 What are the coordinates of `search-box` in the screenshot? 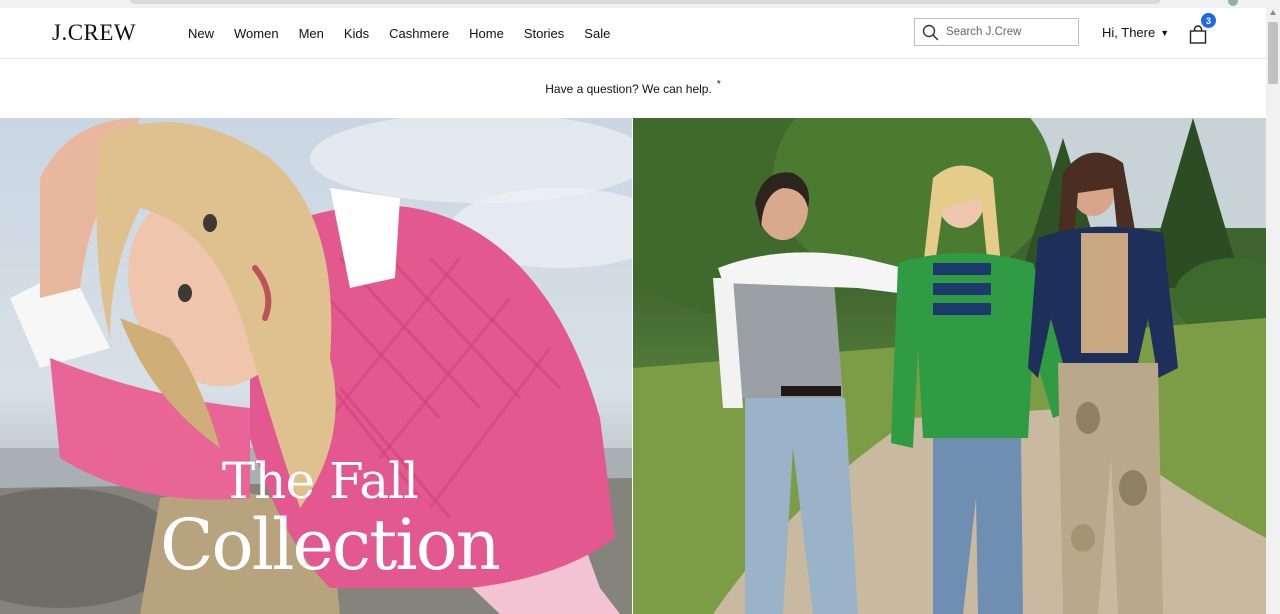 It's located at (996, 32).